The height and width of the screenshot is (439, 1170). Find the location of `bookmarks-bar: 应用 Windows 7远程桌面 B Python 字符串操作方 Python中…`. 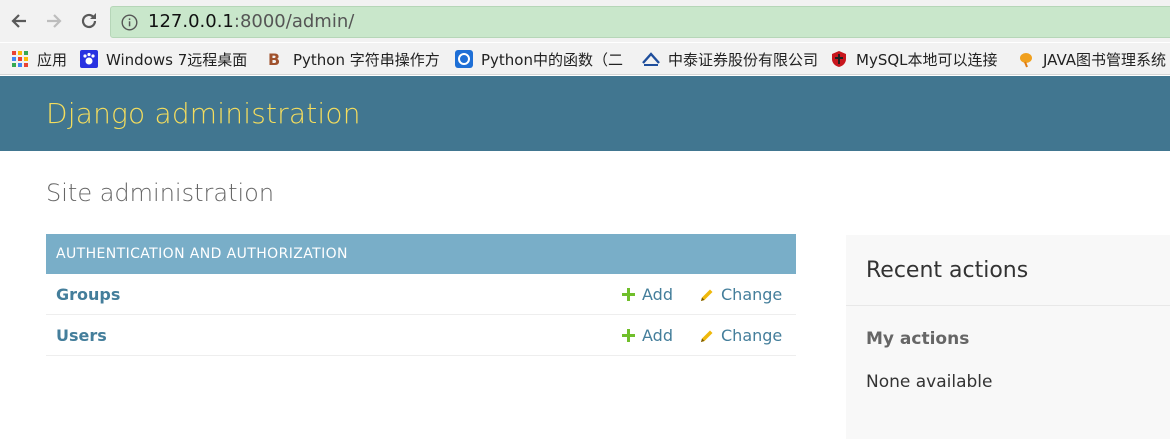

bookmarks-bar: 应用 Windows 7远程桌面 B Python 字符串操作方 Python中… is located at coordinates (585, 59).